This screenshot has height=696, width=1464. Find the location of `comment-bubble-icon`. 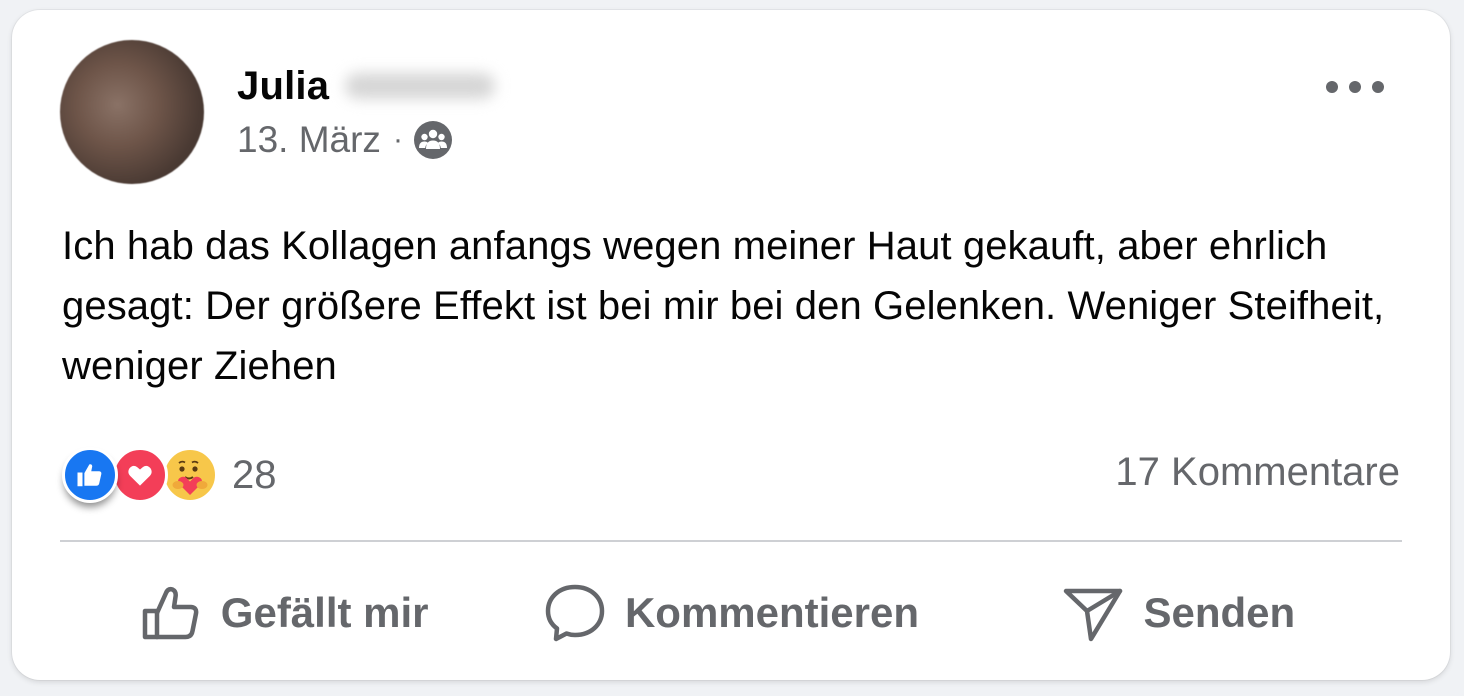

comment-bubble-icon is located at coordinates (575, 613).